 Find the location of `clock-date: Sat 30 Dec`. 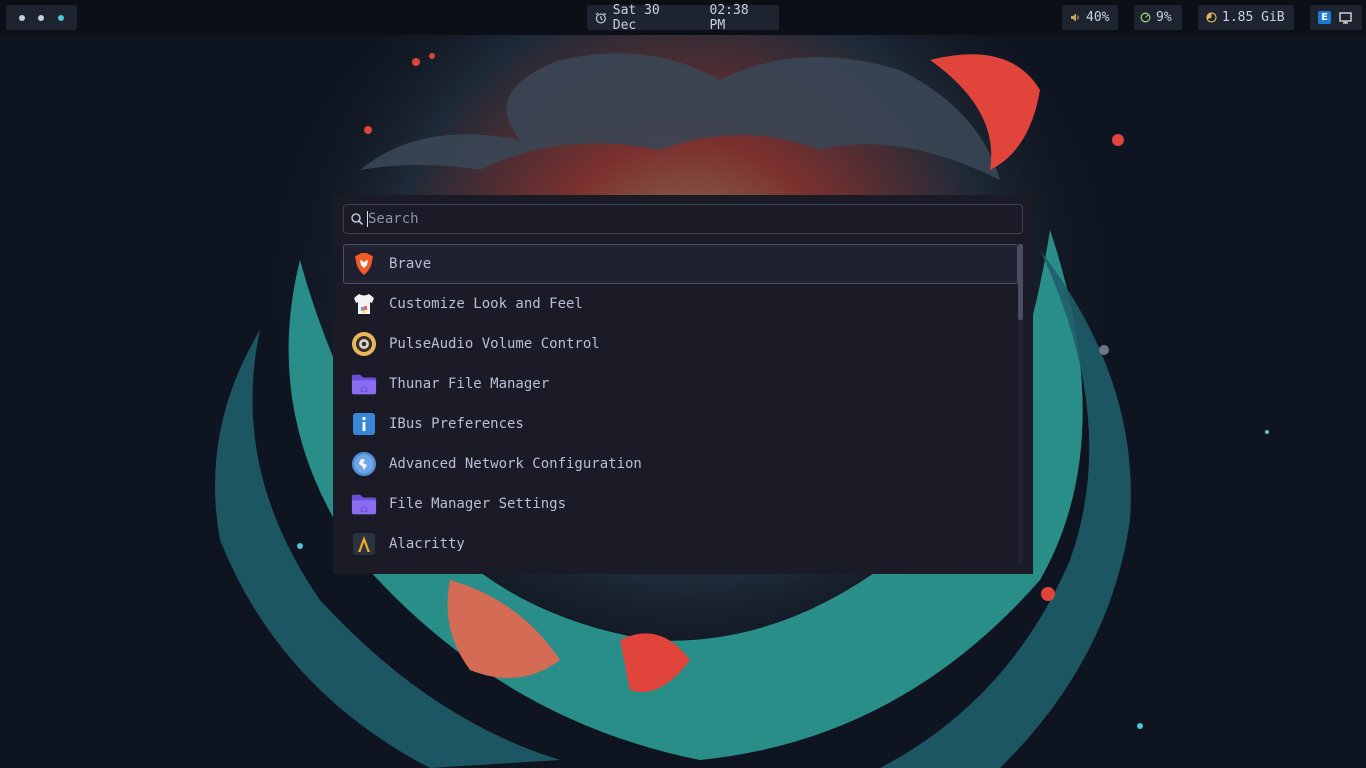

clock-date: Sat 30 Dec is located at coordinates (636, 17).